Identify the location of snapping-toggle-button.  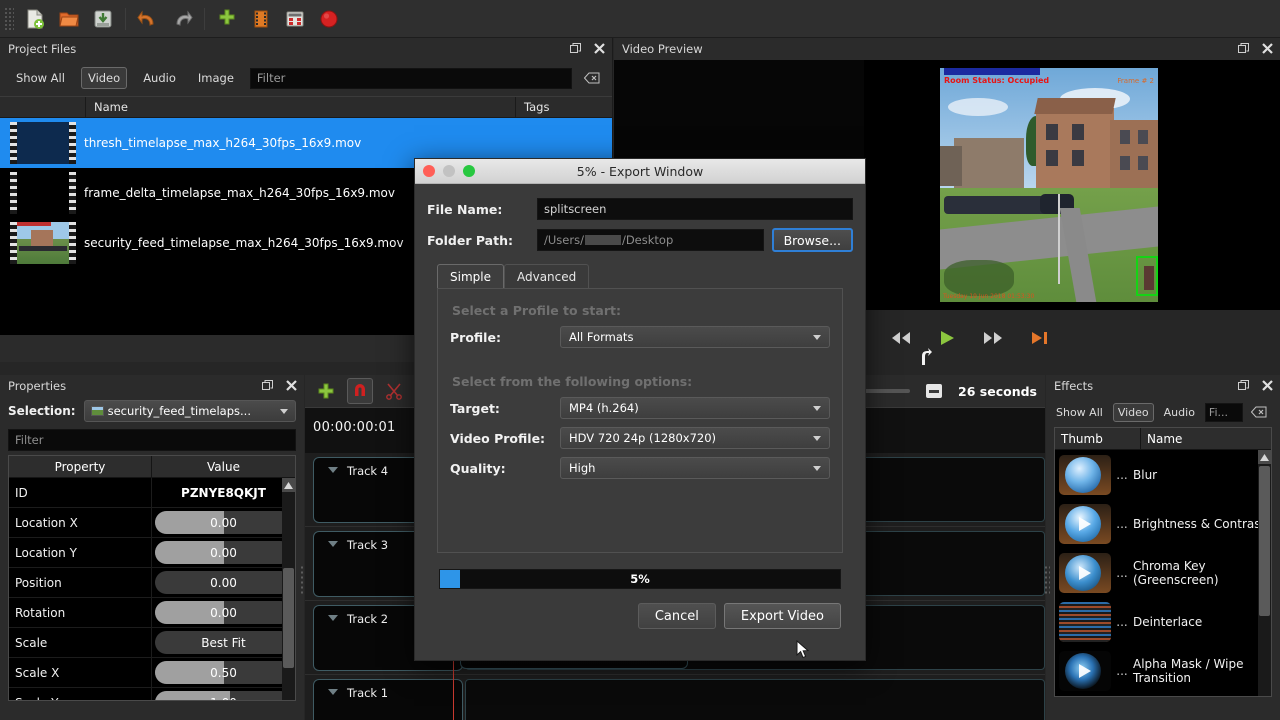
(360, 391).